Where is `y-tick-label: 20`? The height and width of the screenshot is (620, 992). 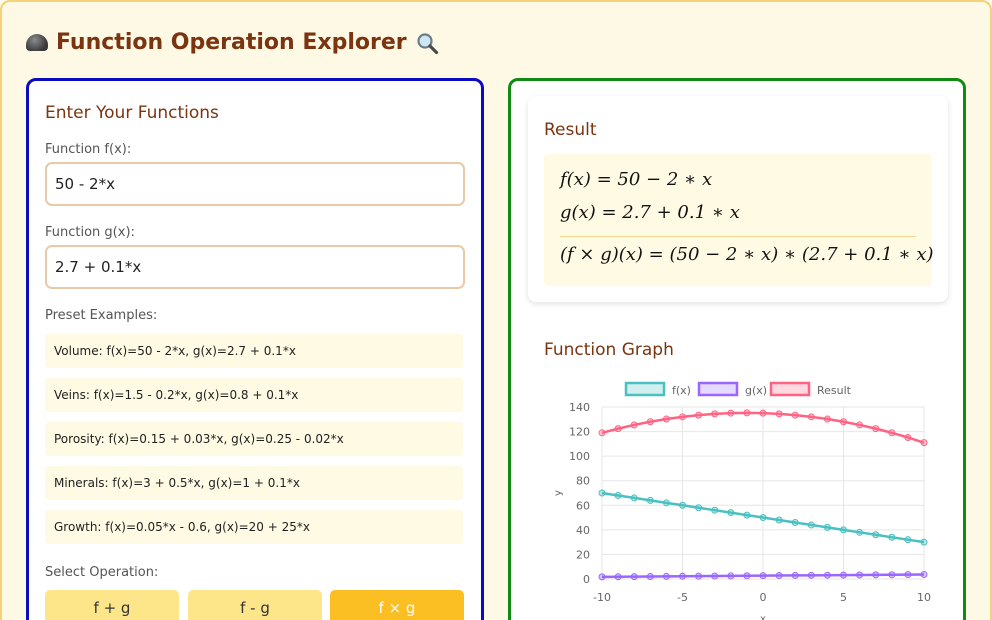 y-tick-label: 20 is located at coordinates (583, 554).